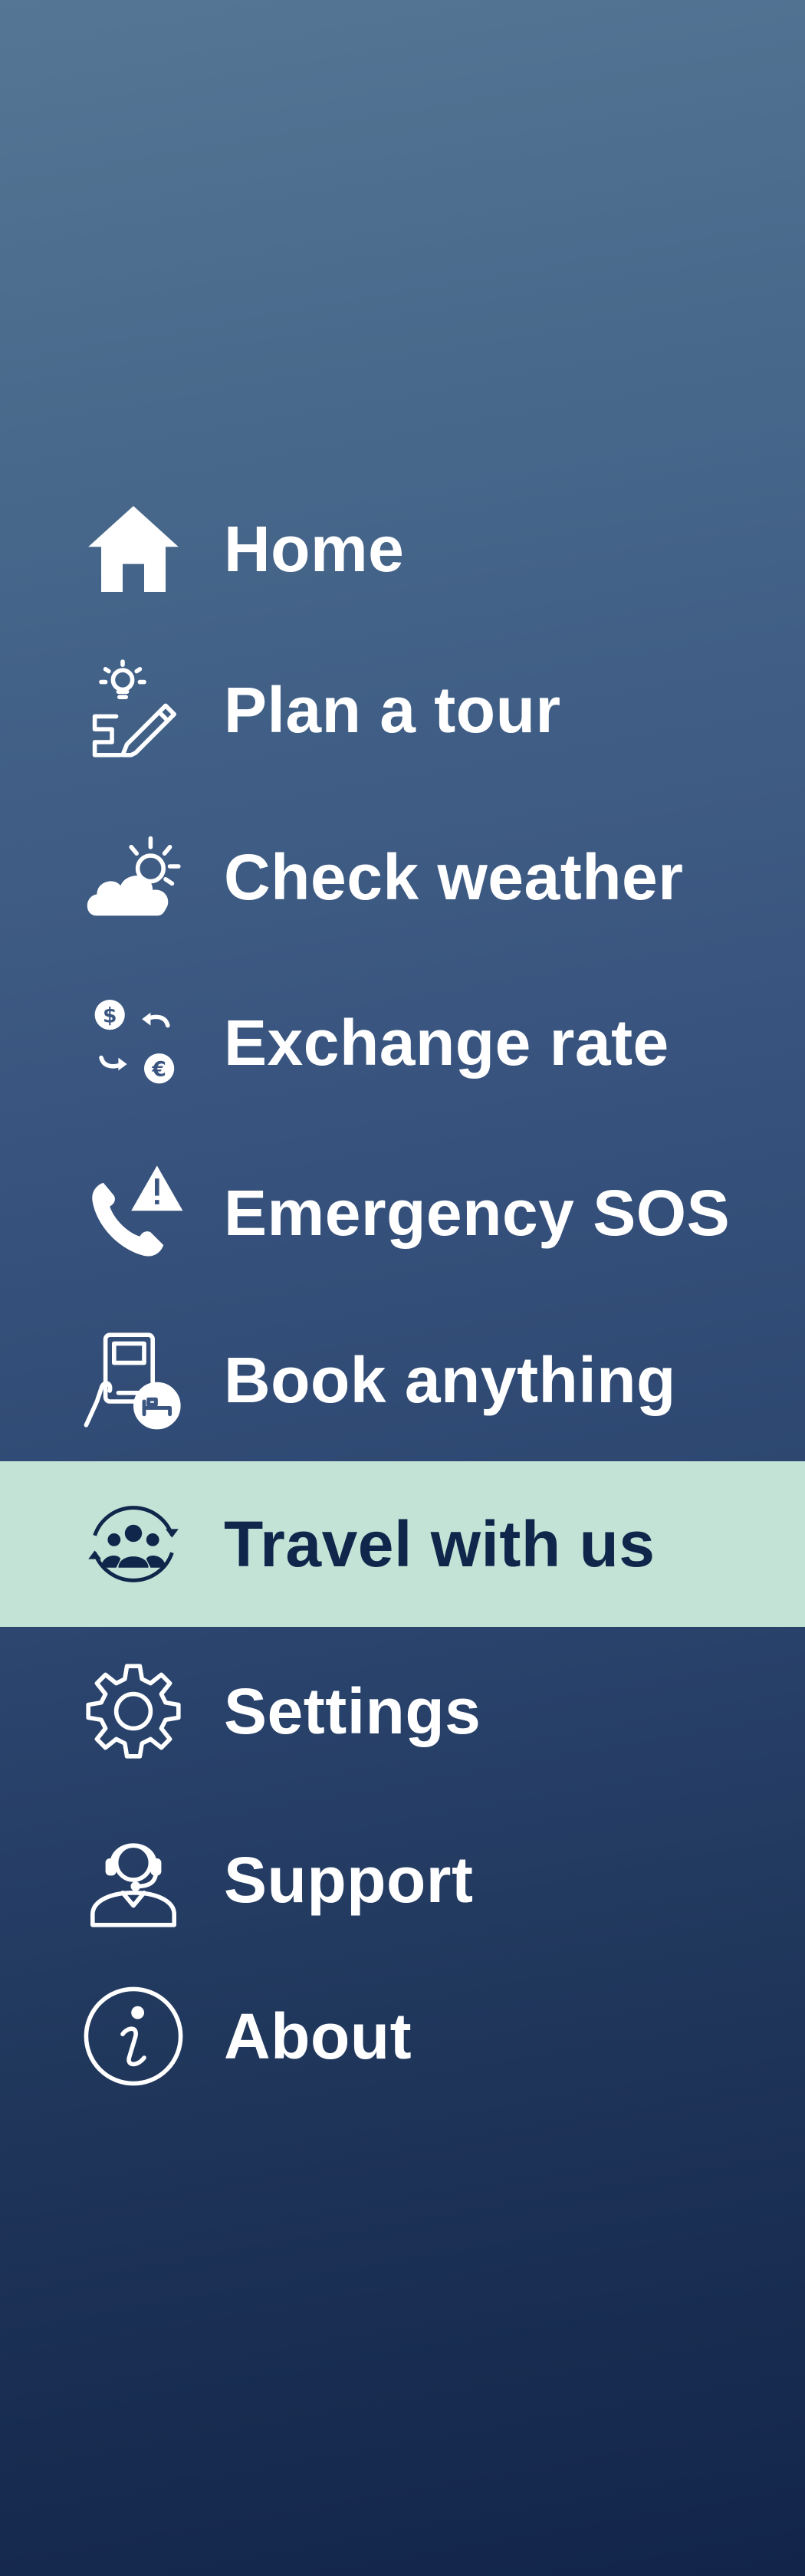 The height and width of the screenshot is (2576, 805). I want to click on menu-item-emergency-sos: Emergency SOS, so click(402, 1213).